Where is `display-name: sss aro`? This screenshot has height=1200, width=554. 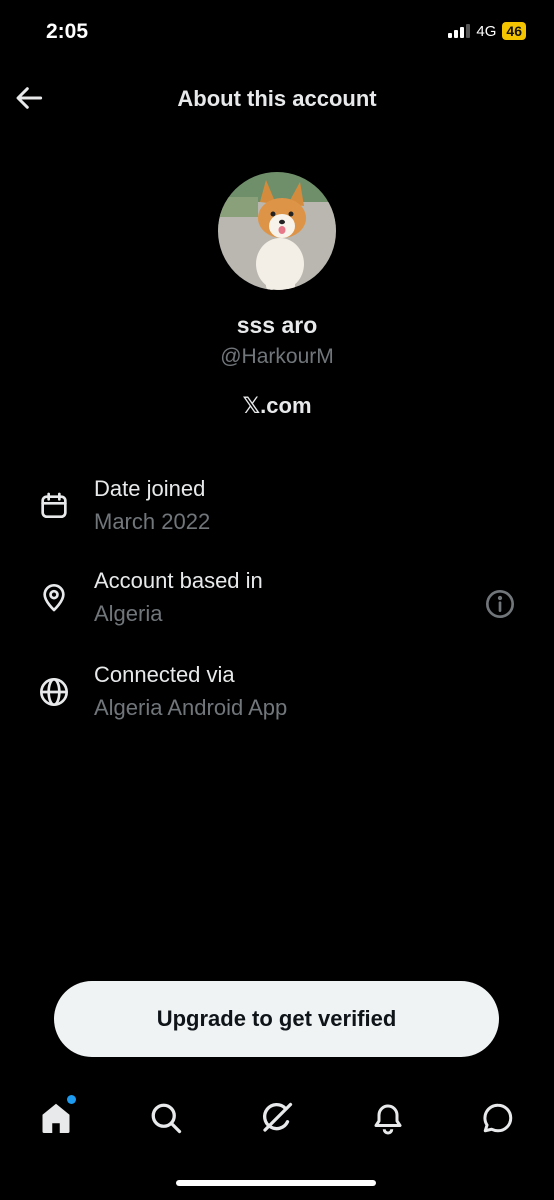 display-name: sss aro is located at coordinates (277, 325).